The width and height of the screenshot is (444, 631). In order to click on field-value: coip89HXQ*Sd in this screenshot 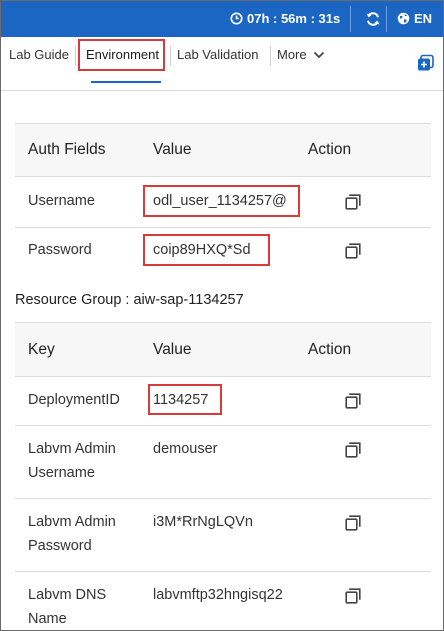, I will do `click(202, 250)`.